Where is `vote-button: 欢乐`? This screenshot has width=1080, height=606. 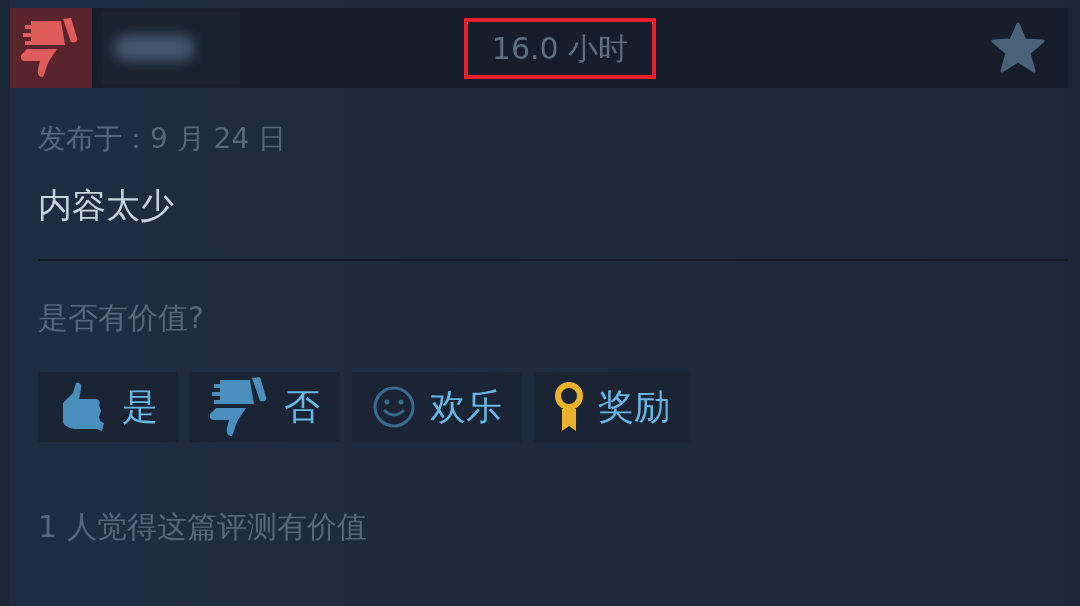 vote-button: 欢乐 is located at coordinates (437, 407).